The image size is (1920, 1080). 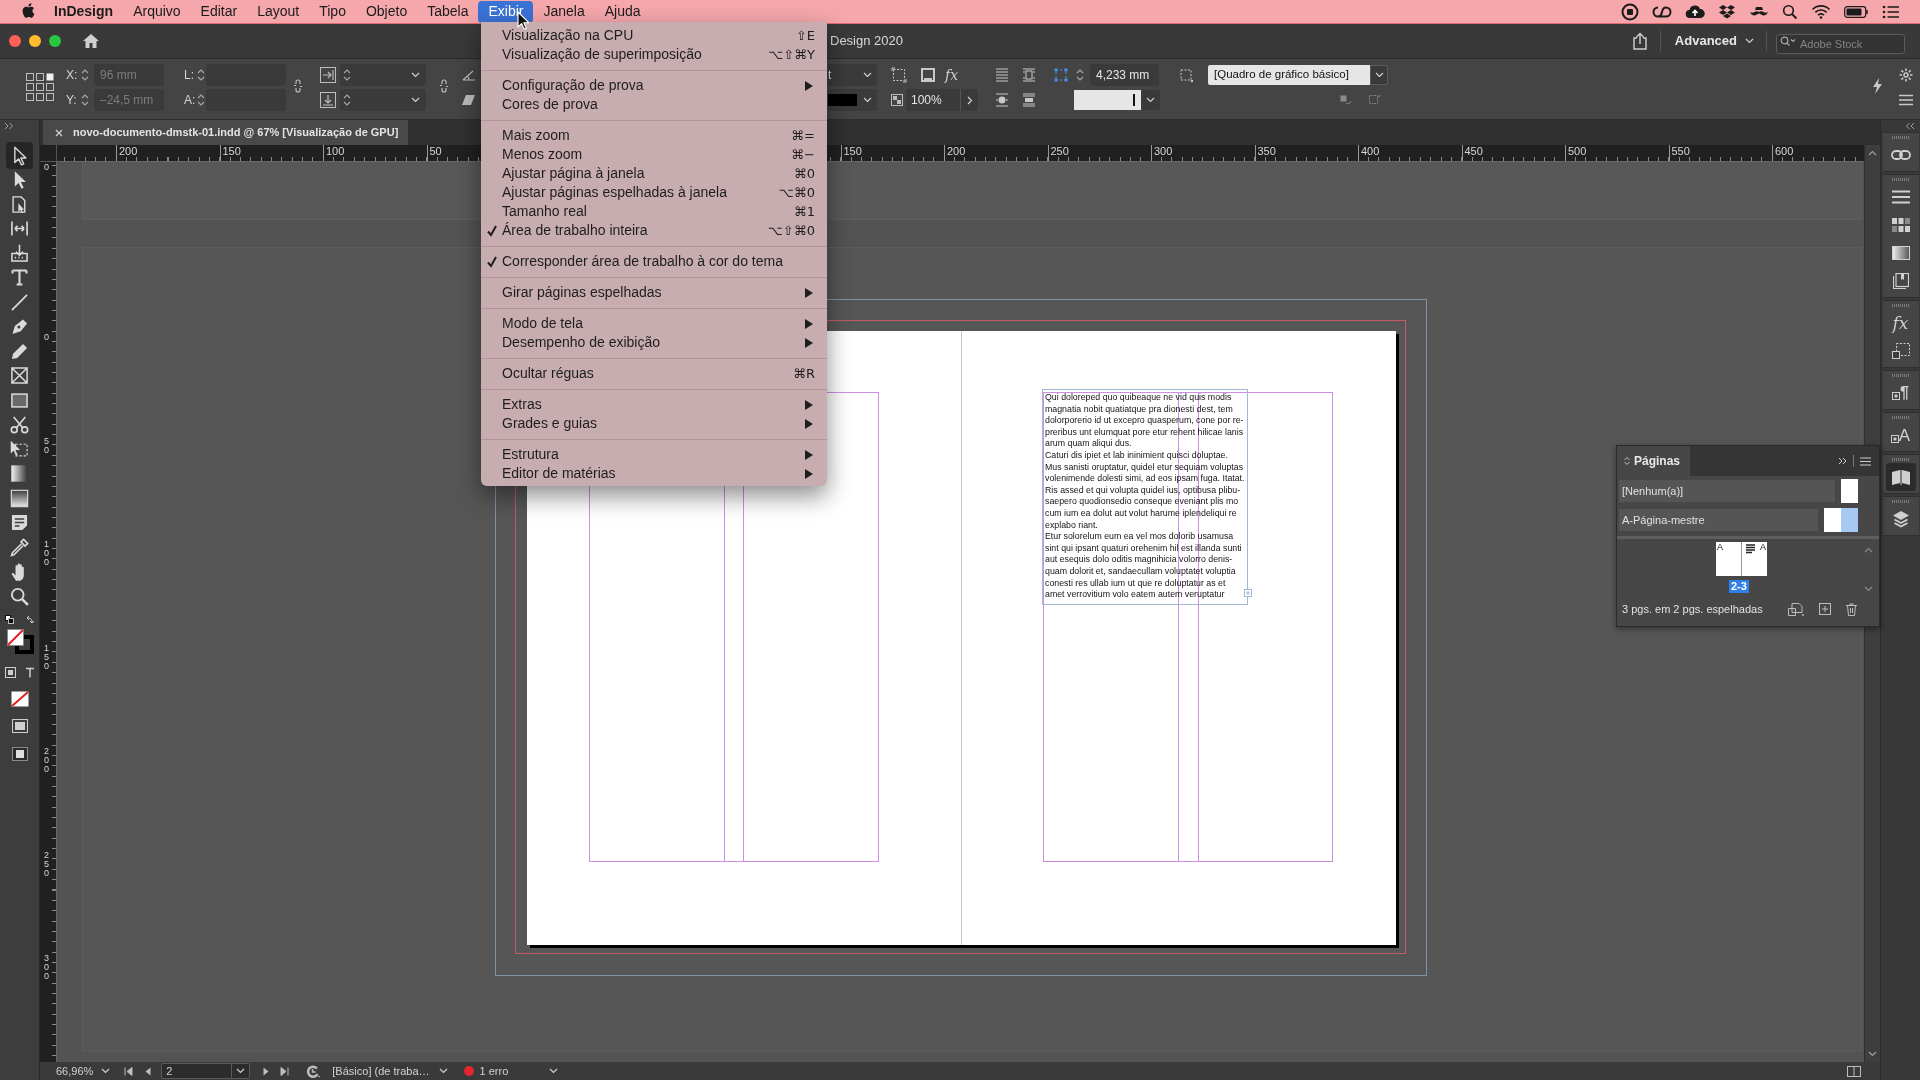 I want to click on menu-bar-item: Layout, so click(x=278, y=11).